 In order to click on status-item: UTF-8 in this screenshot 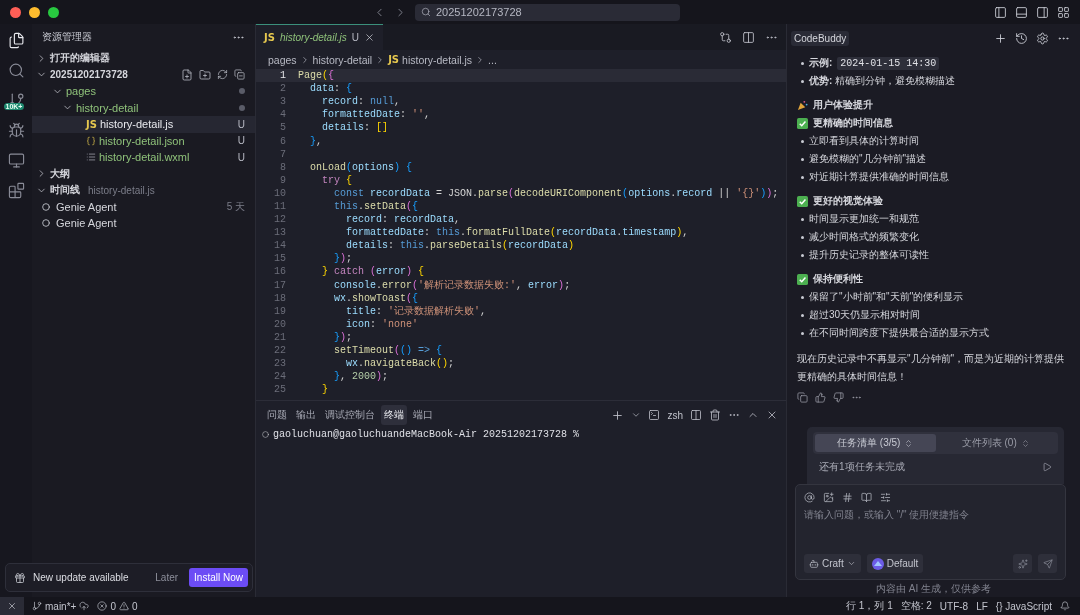, I will do `click(954, 606)`.